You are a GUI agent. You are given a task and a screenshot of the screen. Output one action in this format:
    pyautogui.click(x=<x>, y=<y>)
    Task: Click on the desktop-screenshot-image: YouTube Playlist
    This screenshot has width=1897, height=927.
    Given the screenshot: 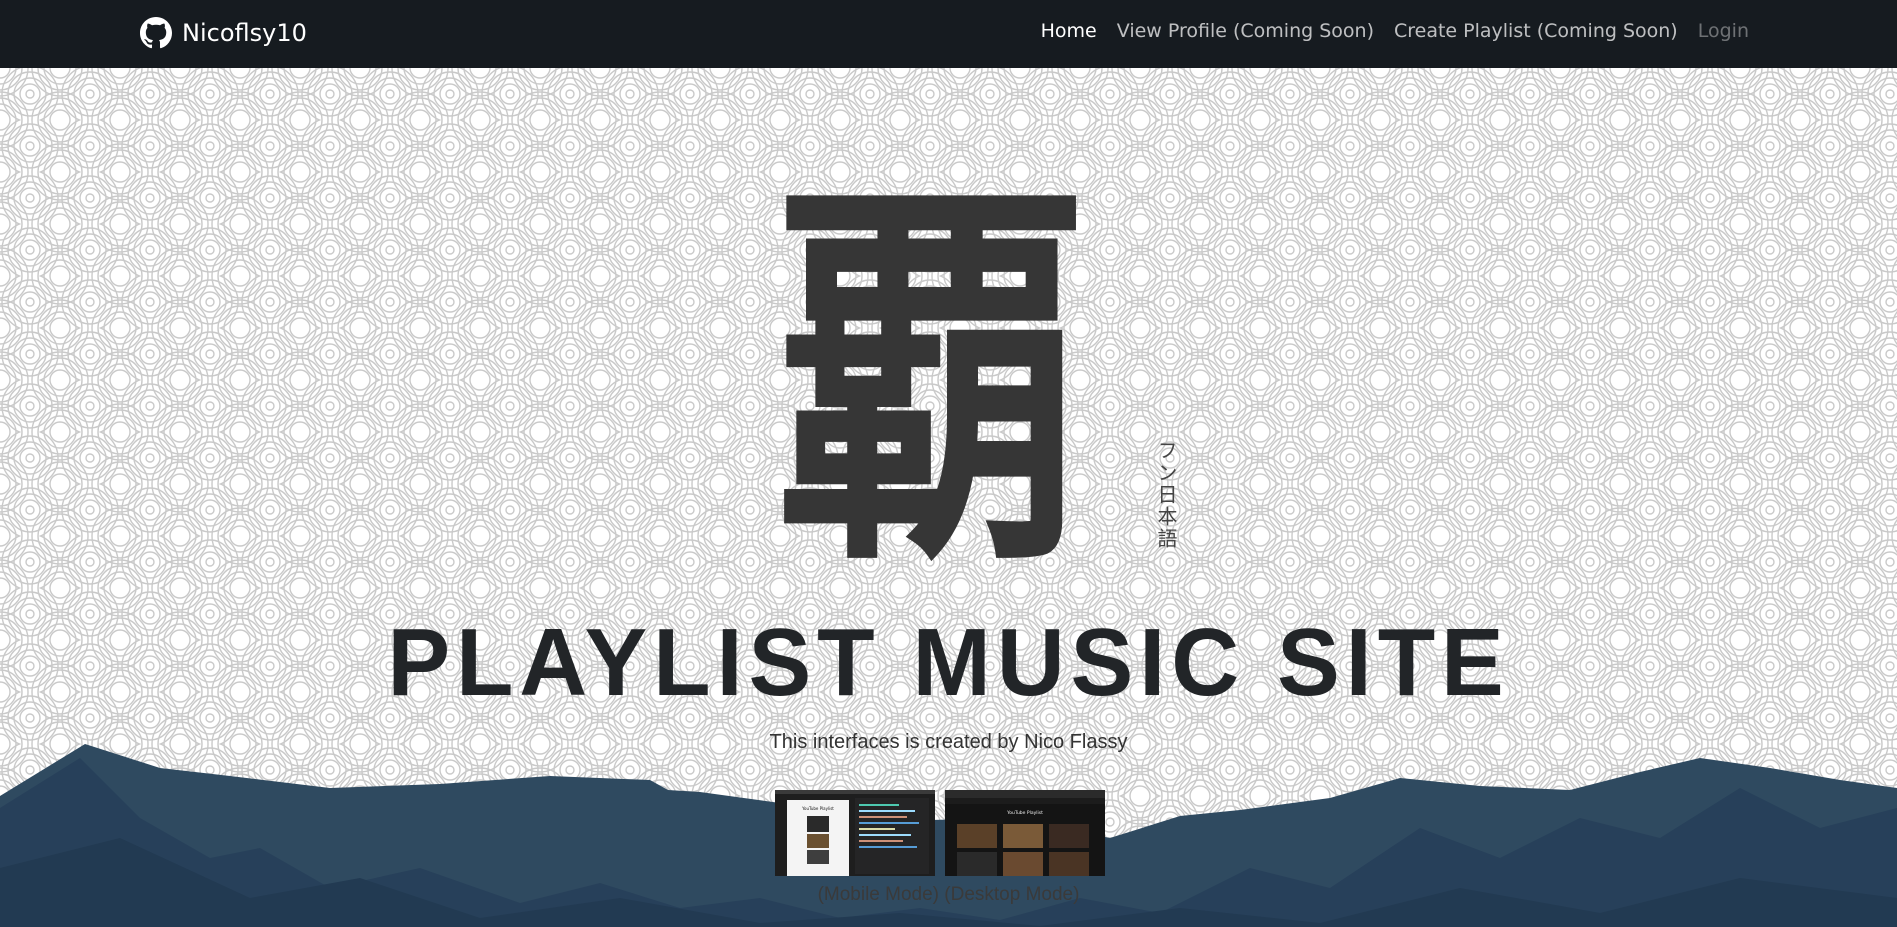 What is the action you would take?
    pyautogui.click(x=1025, y=833)
    